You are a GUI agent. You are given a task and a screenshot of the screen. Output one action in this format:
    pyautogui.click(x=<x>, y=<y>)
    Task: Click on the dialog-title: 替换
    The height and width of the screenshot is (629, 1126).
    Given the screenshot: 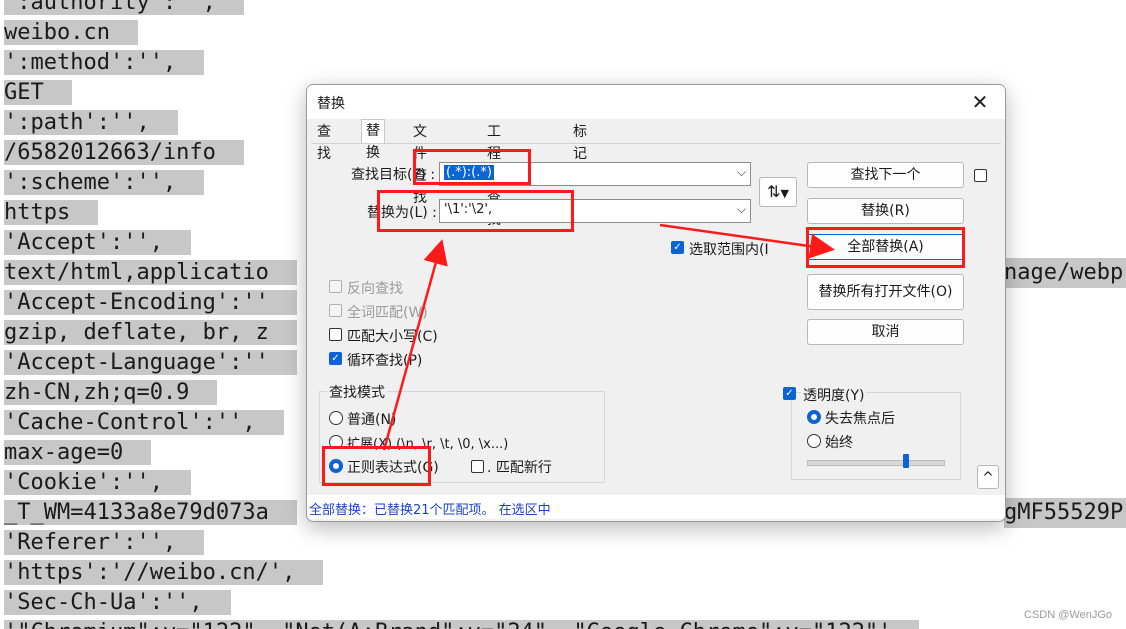 What is the action you would take?
    pyautogui.click(x=331, y=104)
    